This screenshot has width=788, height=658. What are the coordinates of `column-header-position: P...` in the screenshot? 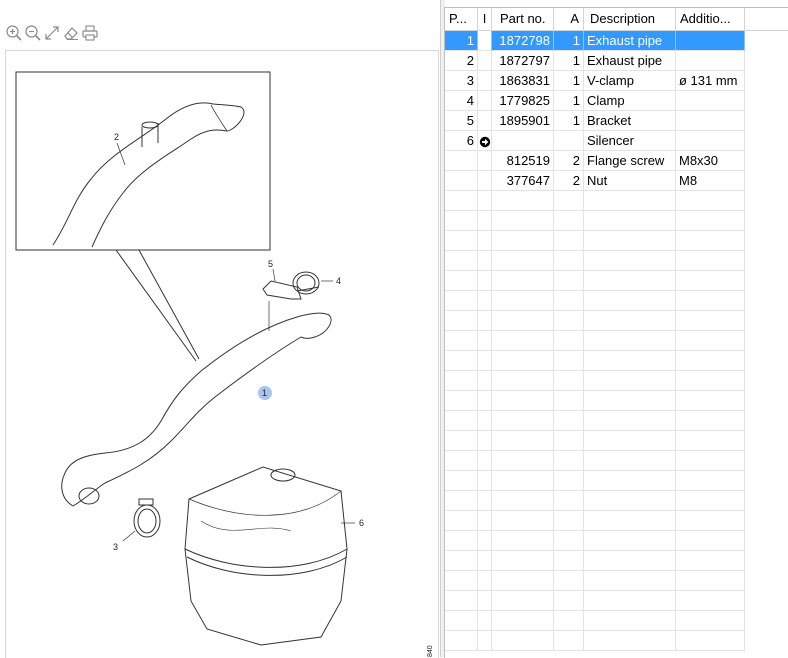 It's located at (461, 19).